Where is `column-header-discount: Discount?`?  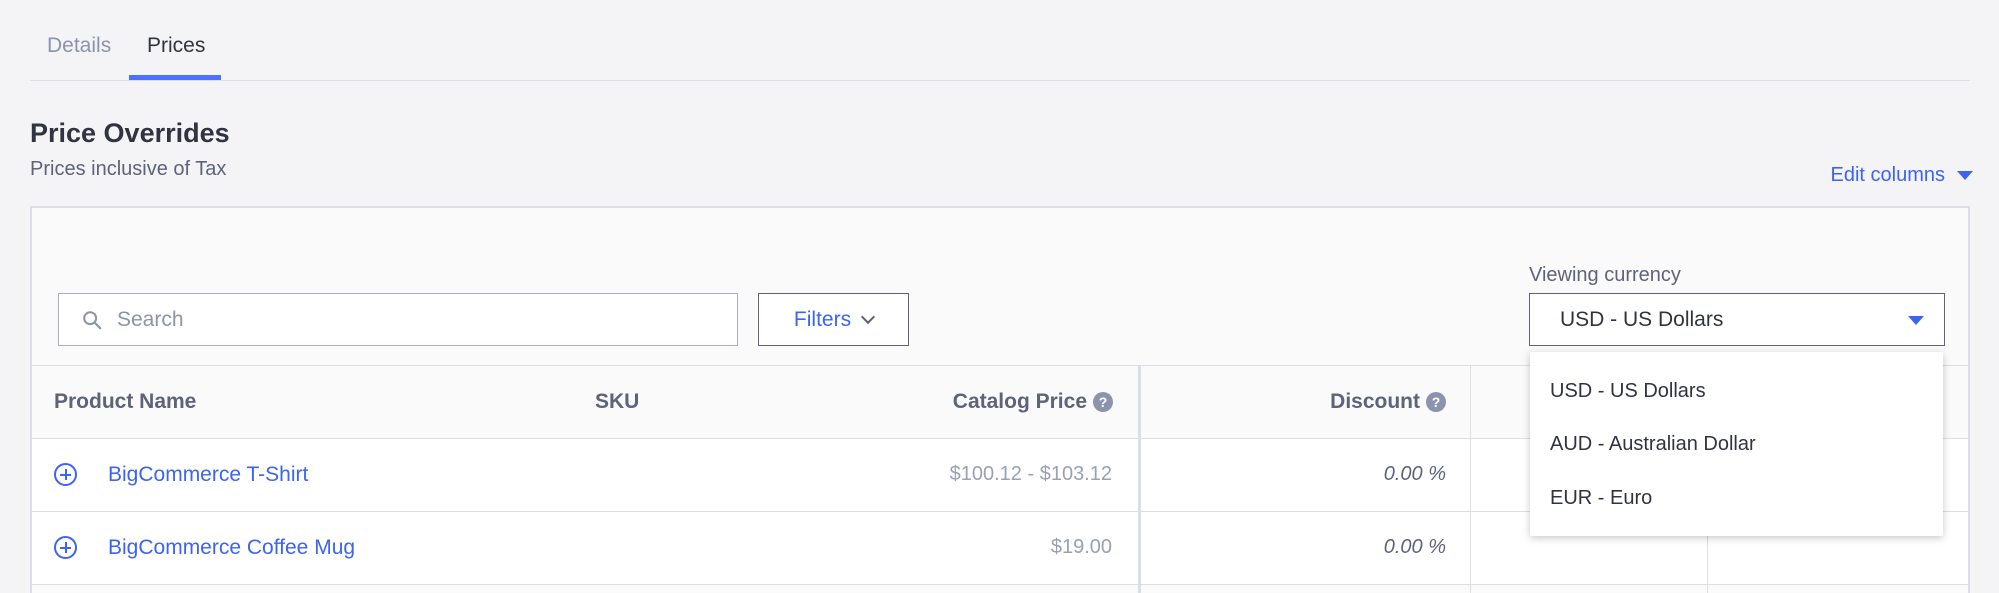
column-header-discount: Discount? is located at coordinates (1388, 402).